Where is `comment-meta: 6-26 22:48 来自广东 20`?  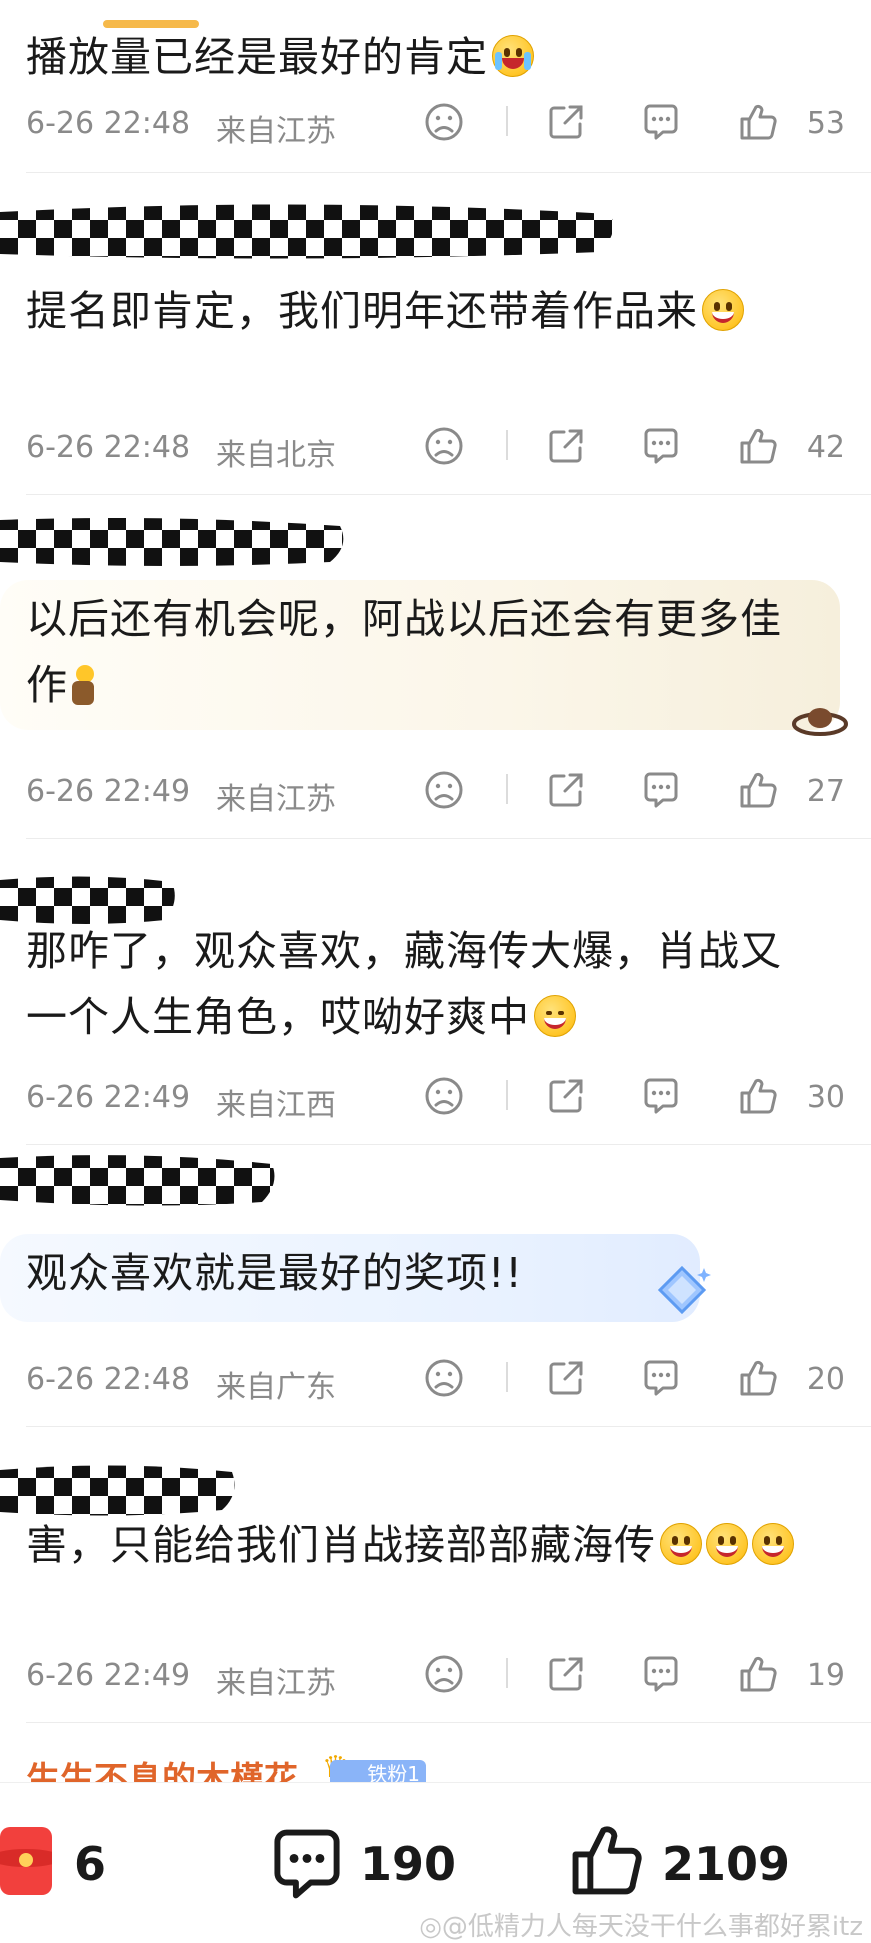
comment-meta: 6-26 22:48 来自广东 20 is located at coordinates (435, 1380).